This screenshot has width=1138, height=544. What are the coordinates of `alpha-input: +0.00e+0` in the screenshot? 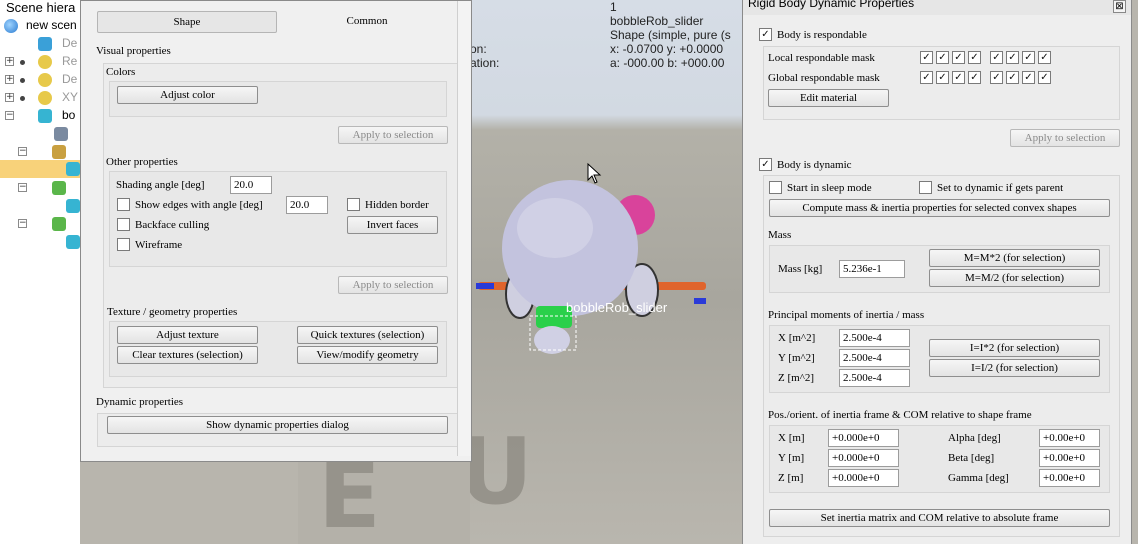 It's located at (1069, 438).